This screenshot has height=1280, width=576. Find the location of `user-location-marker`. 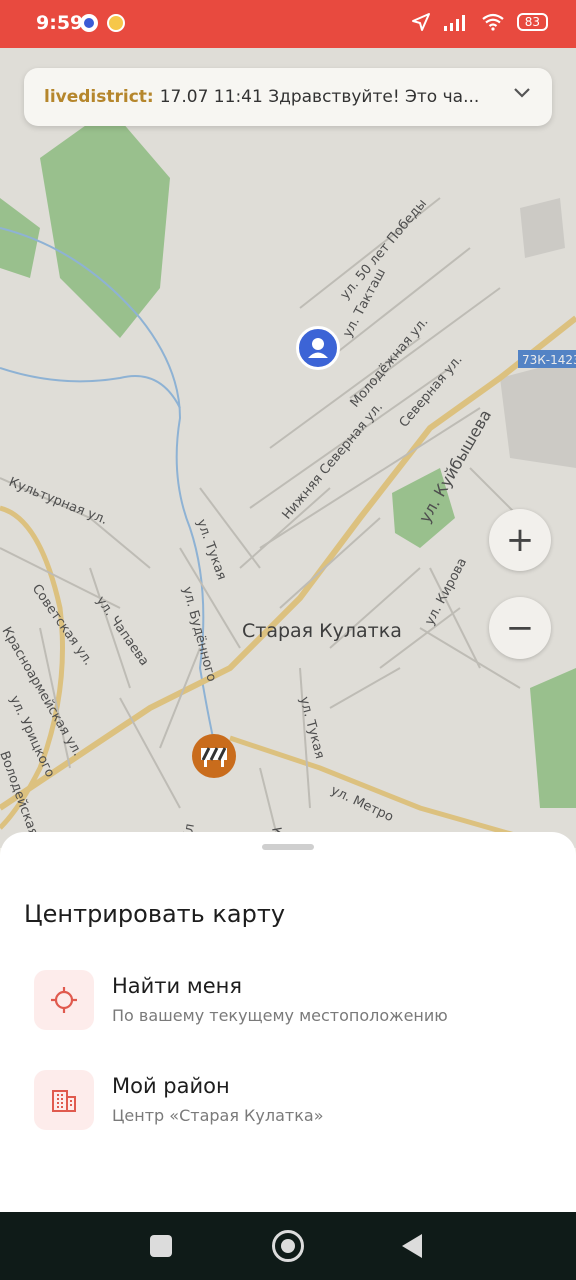

user-location-marker is located at coordinates (318, 348).